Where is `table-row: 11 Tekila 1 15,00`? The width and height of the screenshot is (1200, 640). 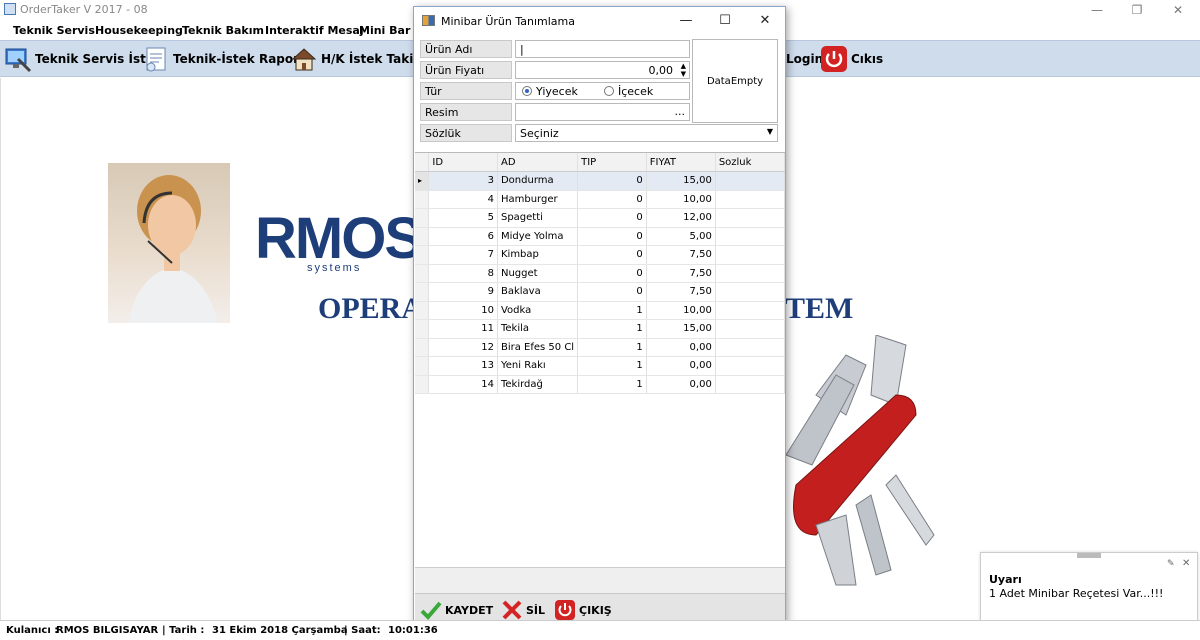 table-row: 11 Tekila 1 15,00 is located at coordinates (600, 329).